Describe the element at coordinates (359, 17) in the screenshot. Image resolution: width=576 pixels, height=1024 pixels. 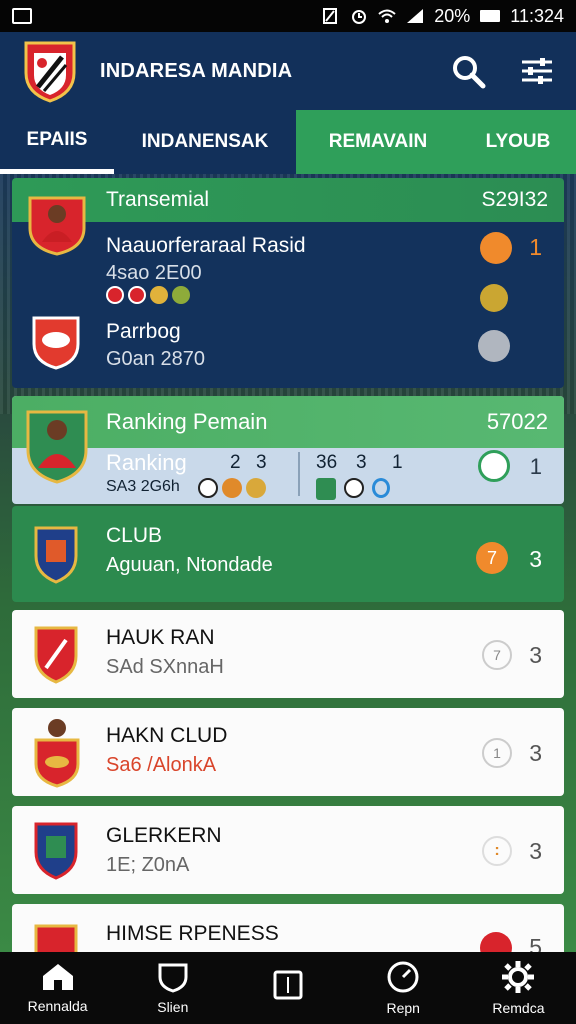
I see `alarm-icon` at that location.